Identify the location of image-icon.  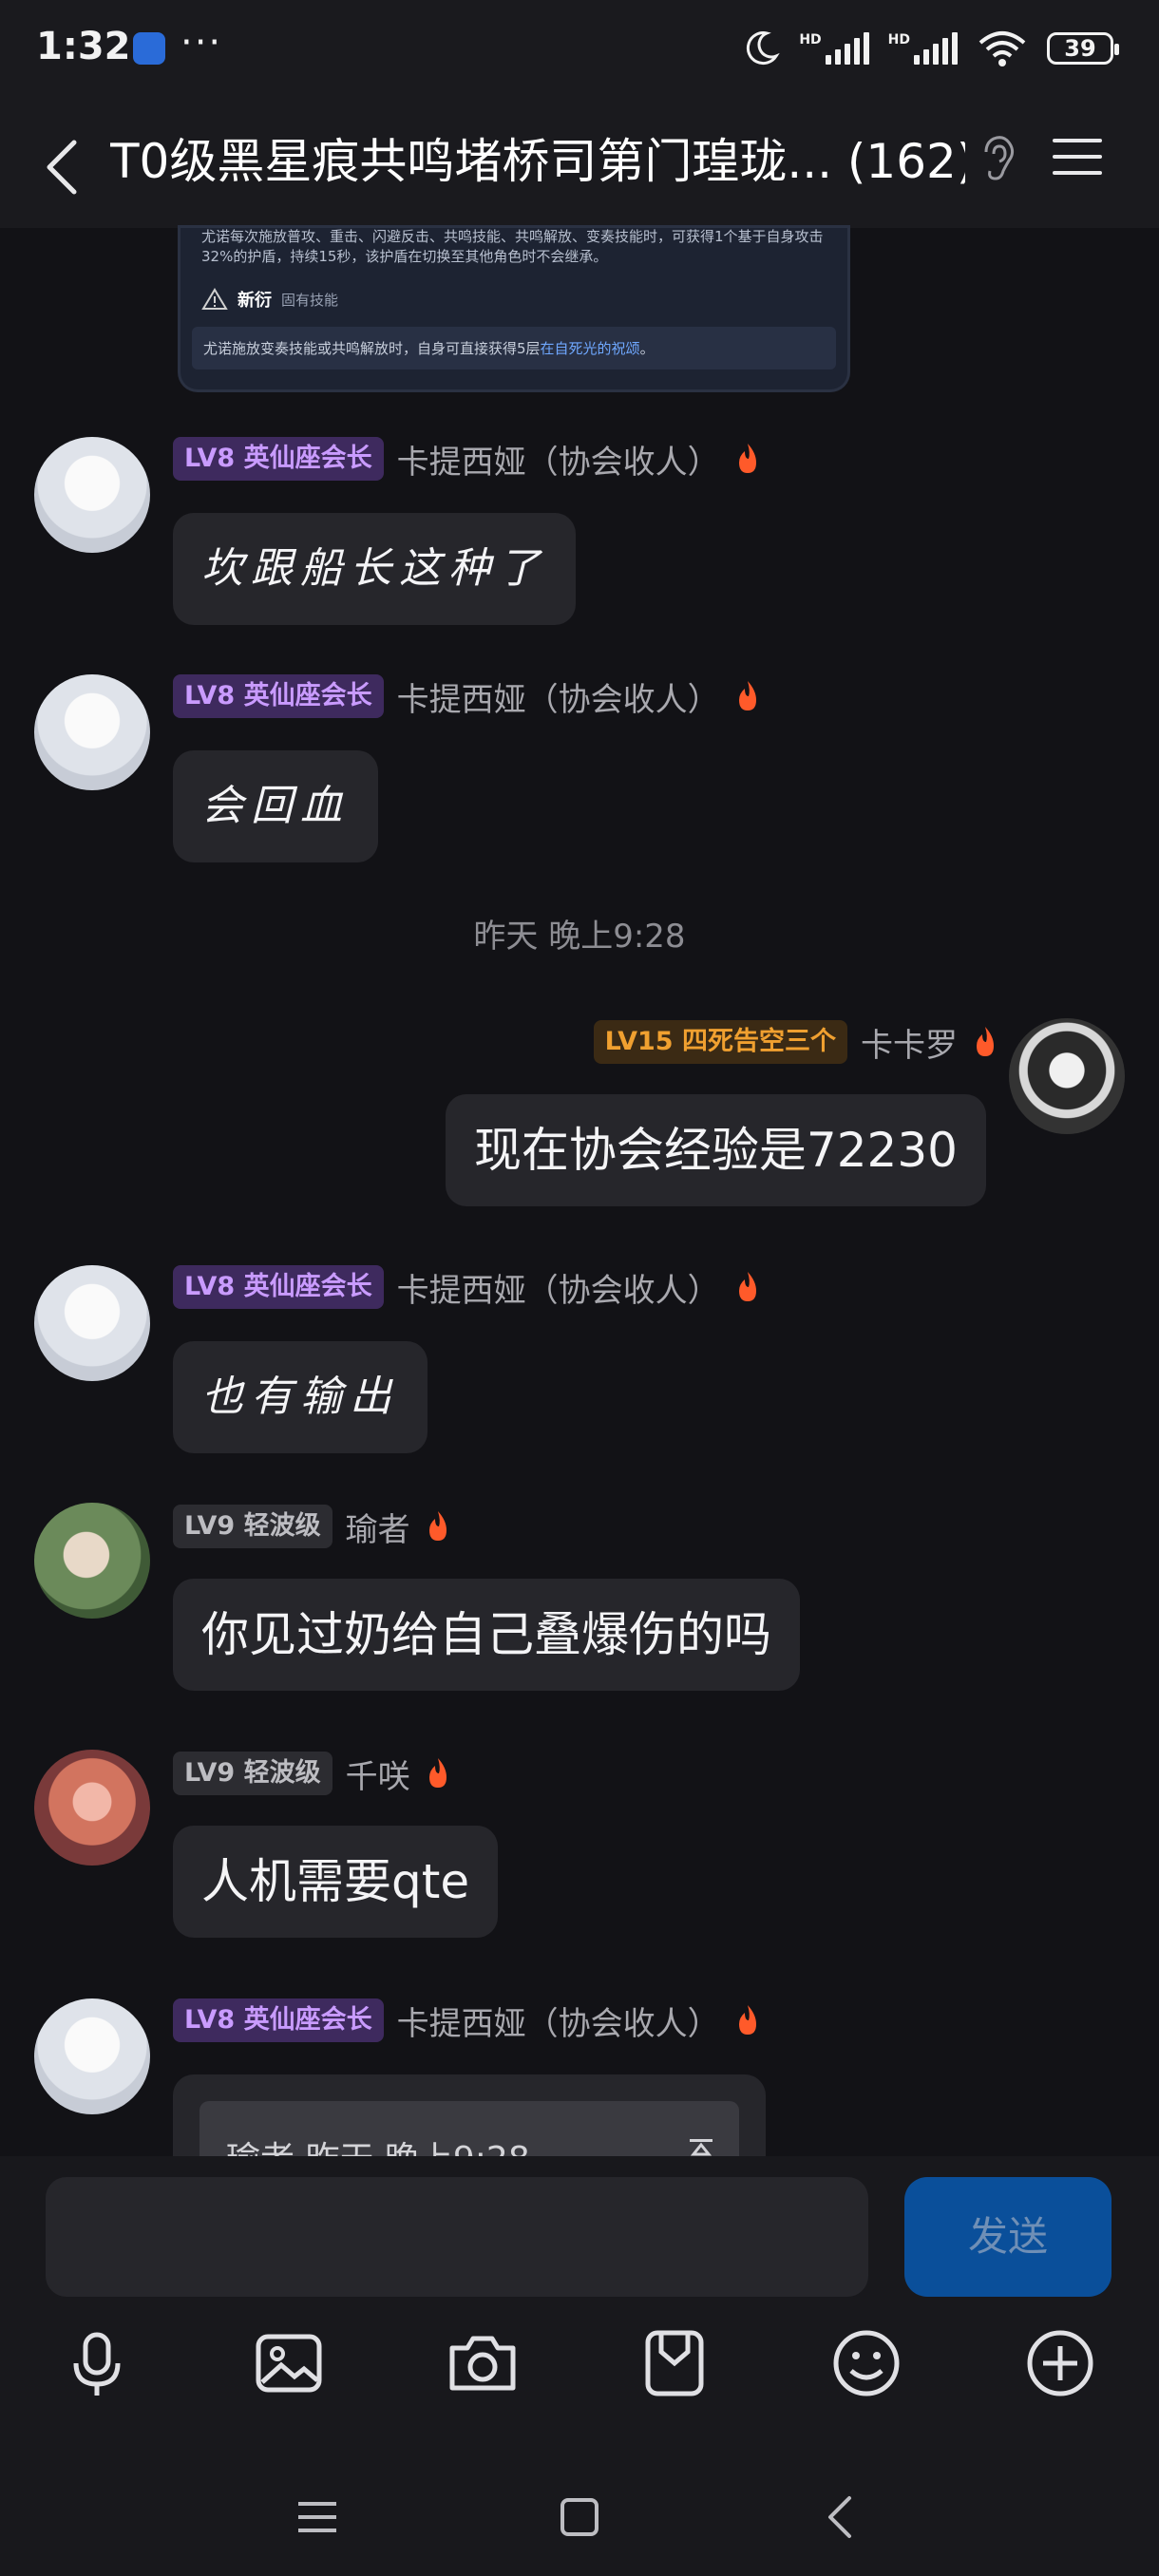
(289, 2363).